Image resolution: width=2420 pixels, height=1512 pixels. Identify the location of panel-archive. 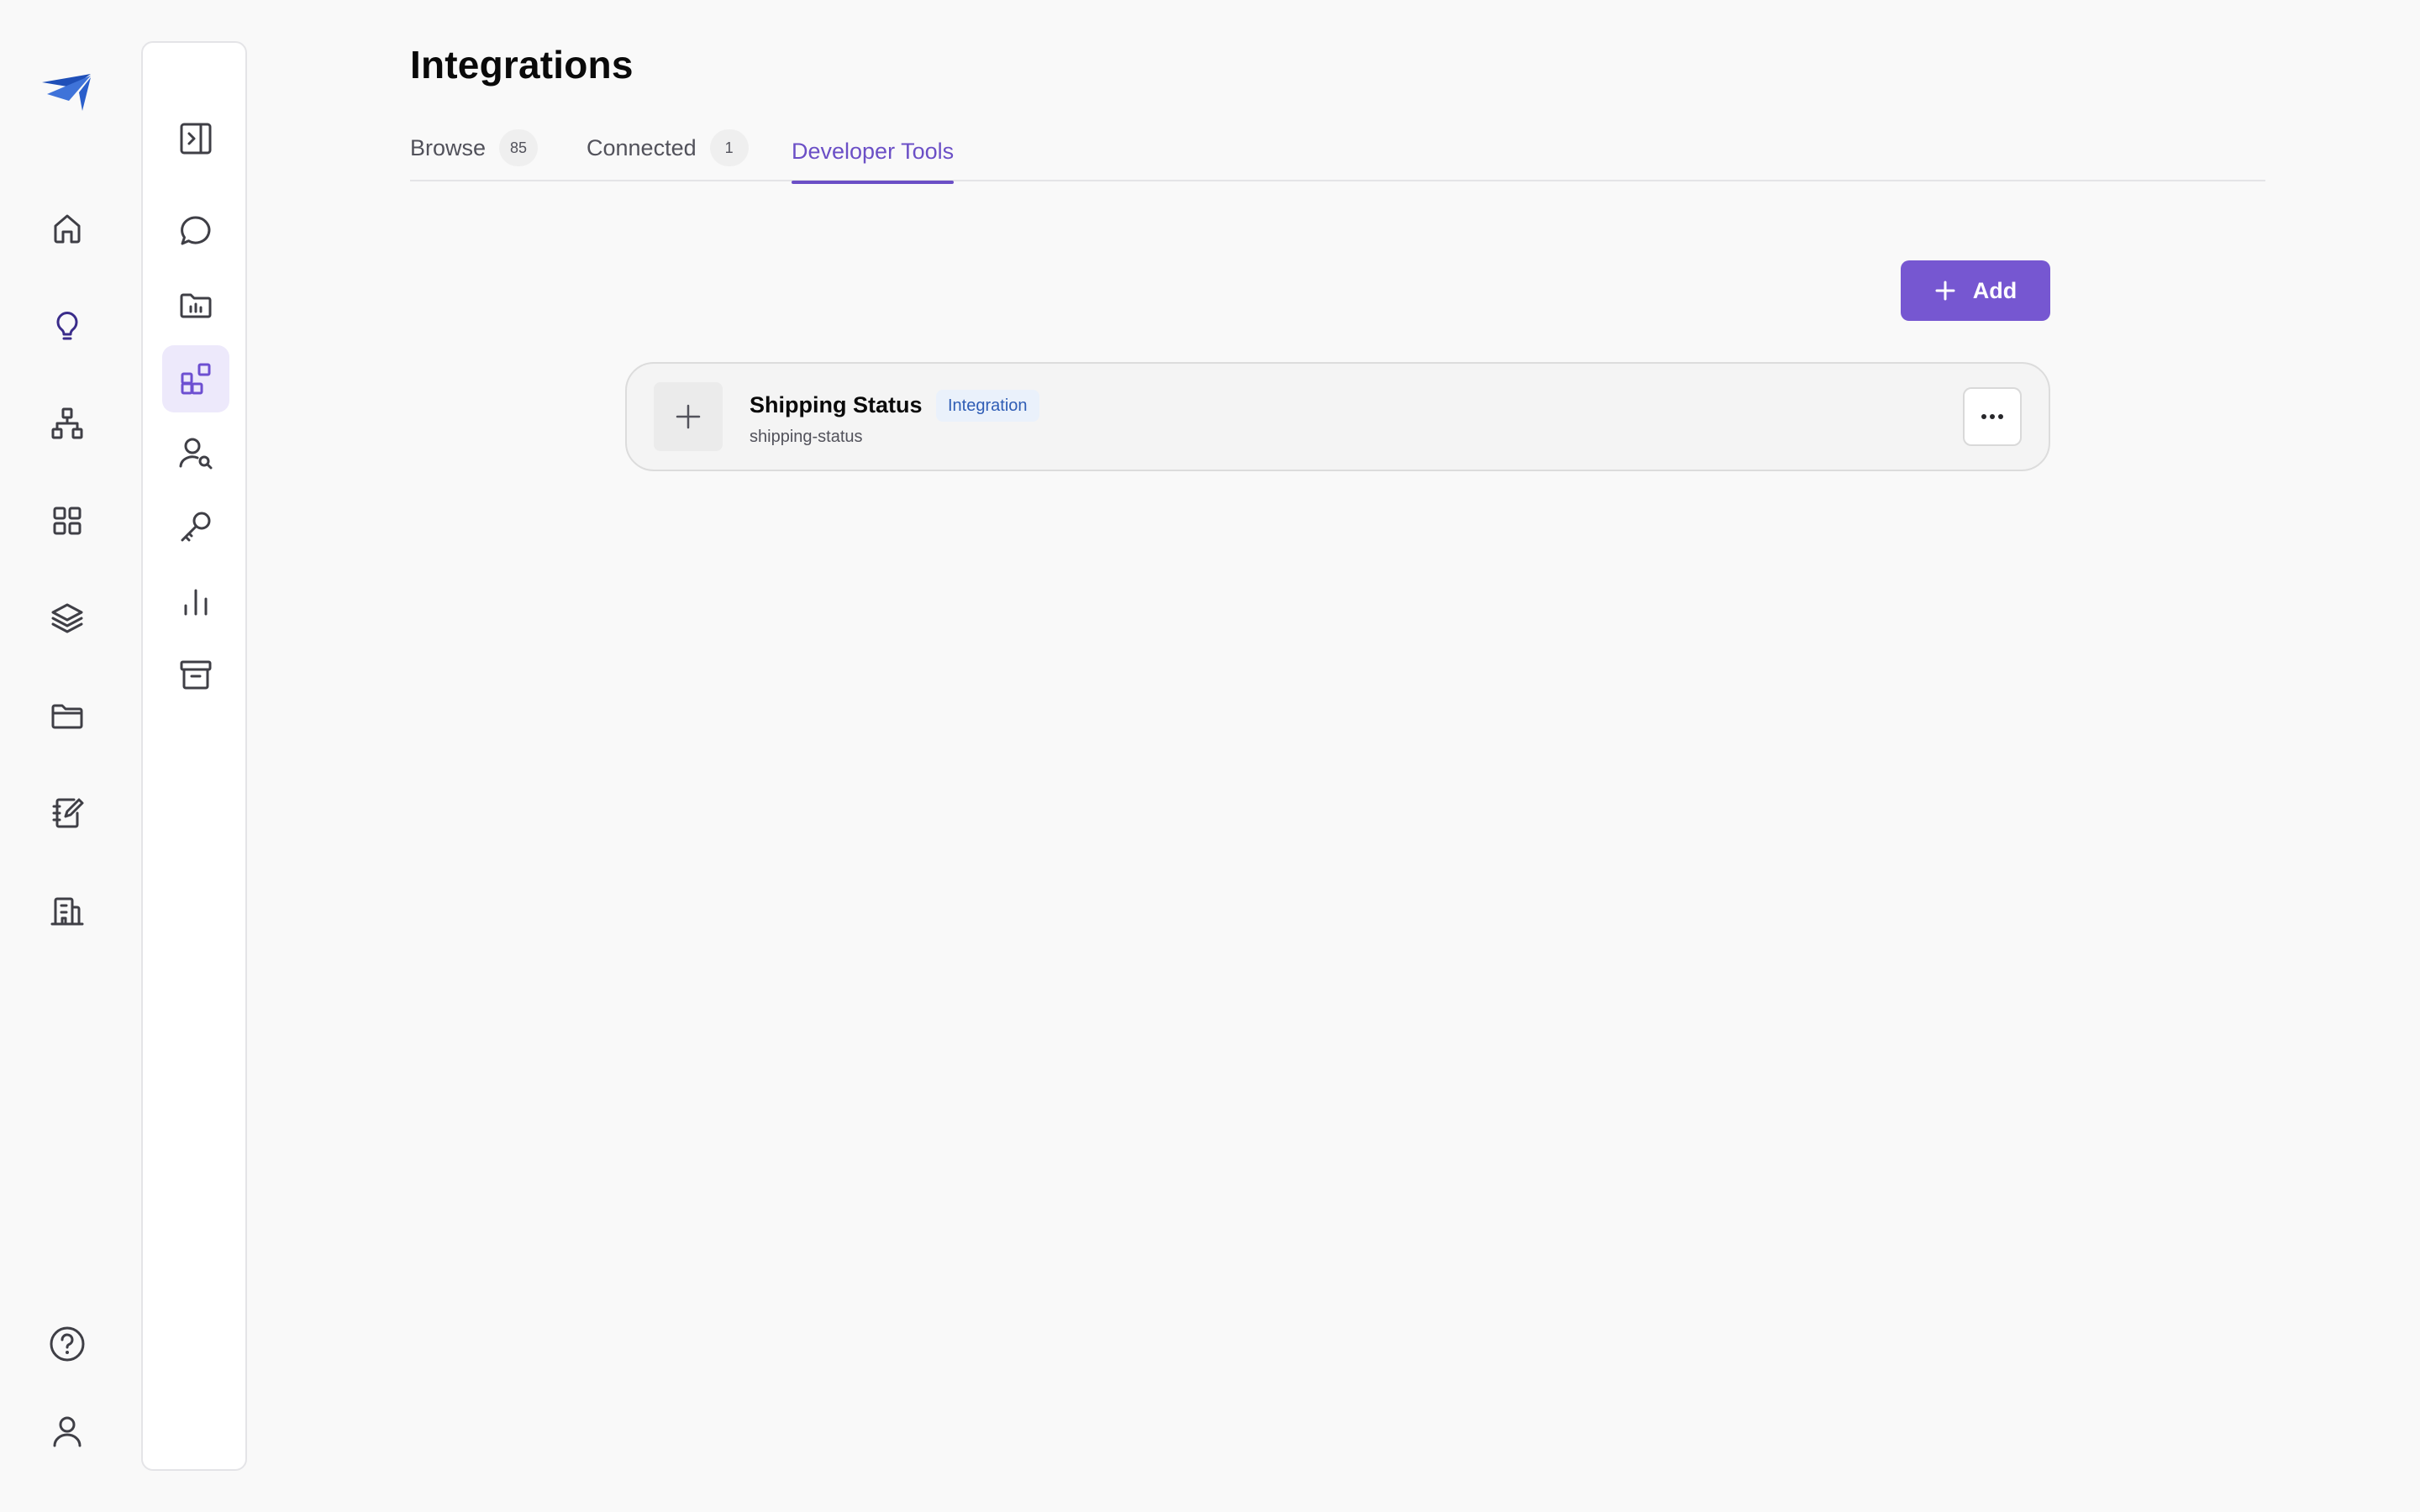
(195, 674).